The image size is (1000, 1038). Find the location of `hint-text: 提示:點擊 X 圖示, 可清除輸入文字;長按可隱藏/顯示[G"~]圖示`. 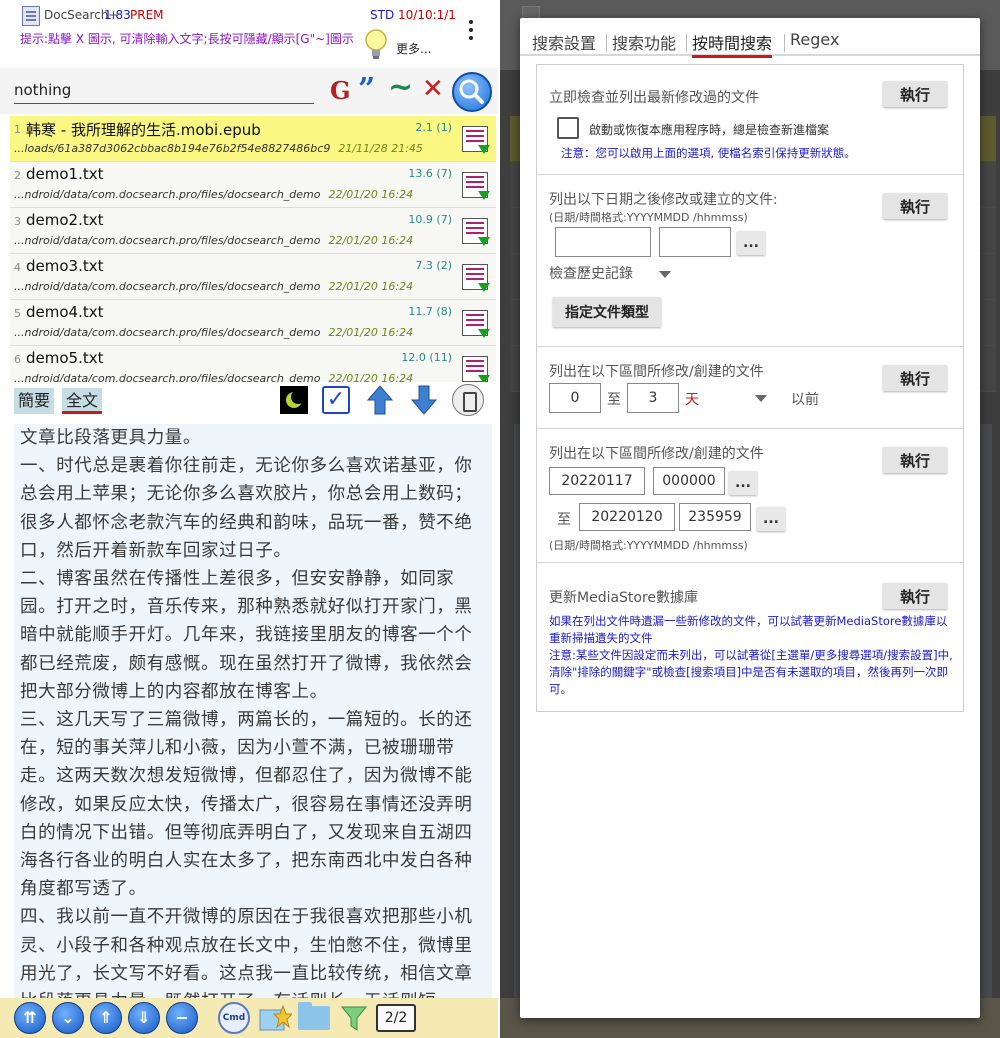

hint-text: 提示:點擊 X 圖示, 可清除輸入文字;長按可隱藏/顯示[G"~]圖示 is located at coordinates (187, 39).